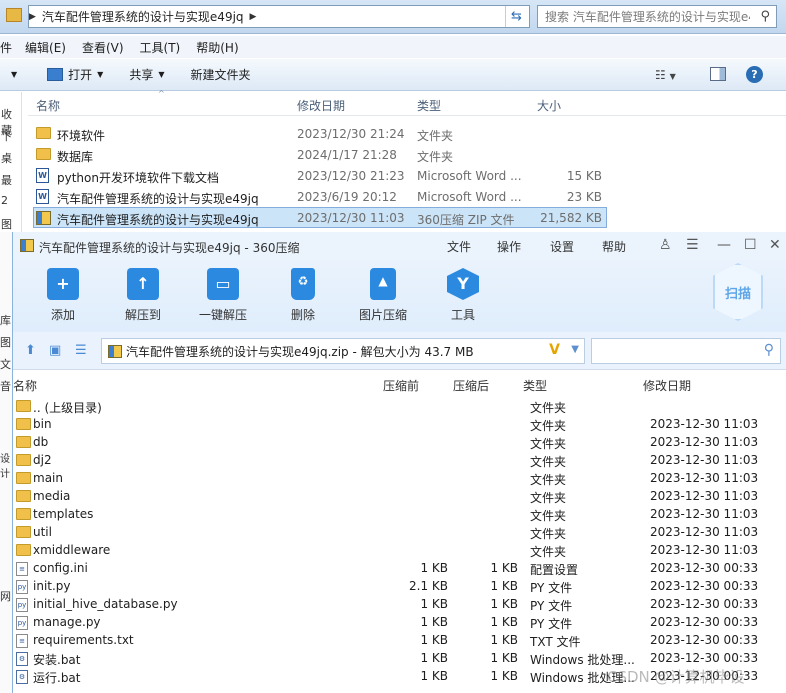 This screenshot has height=693, width=786. I want to click on file-row: 环境软件 2023/12/30 21:24 文件夹, so click(318, 134).